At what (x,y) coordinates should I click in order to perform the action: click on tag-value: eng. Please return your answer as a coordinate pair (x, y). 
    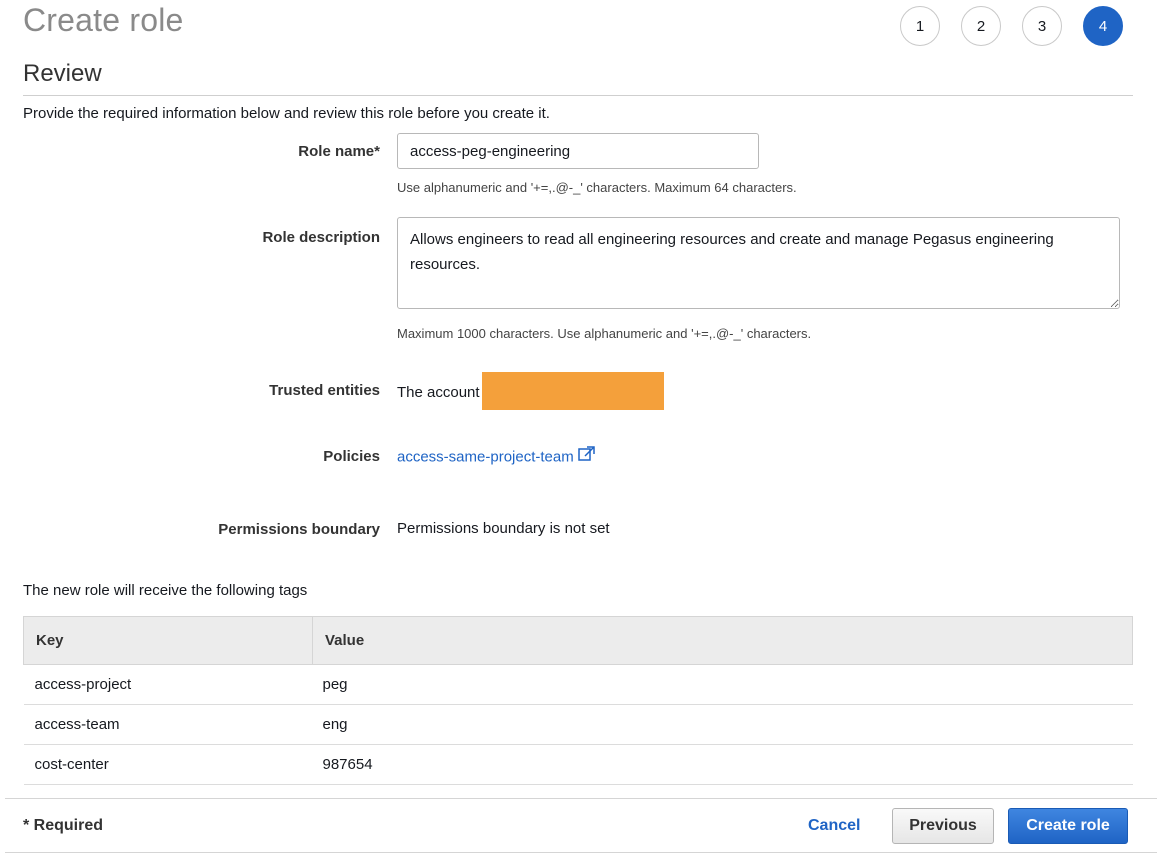
    Looking at the image, I should click on (722, 724).